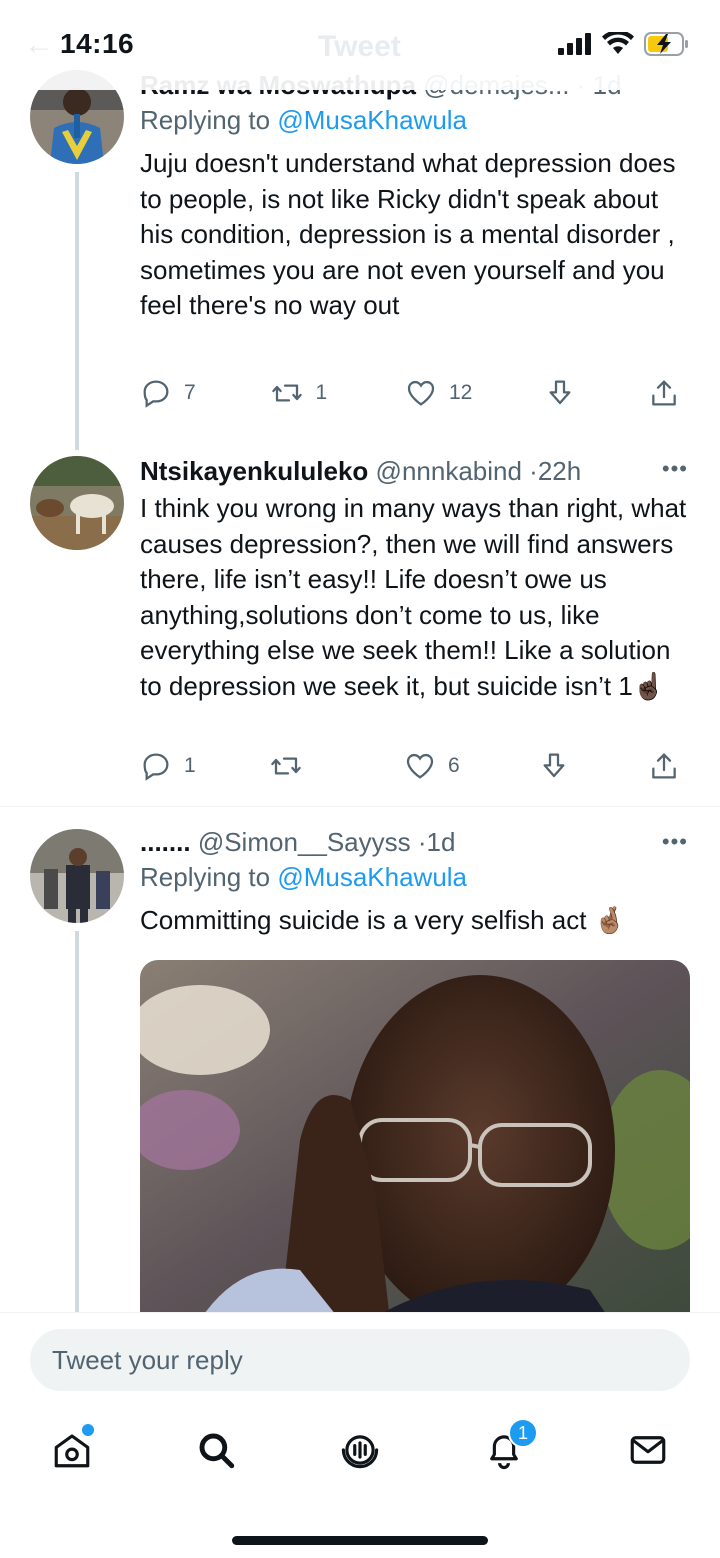 The height and width of the screenshot is (1558, 720). I want to click on retweet-count: 1, so click(321, 392).